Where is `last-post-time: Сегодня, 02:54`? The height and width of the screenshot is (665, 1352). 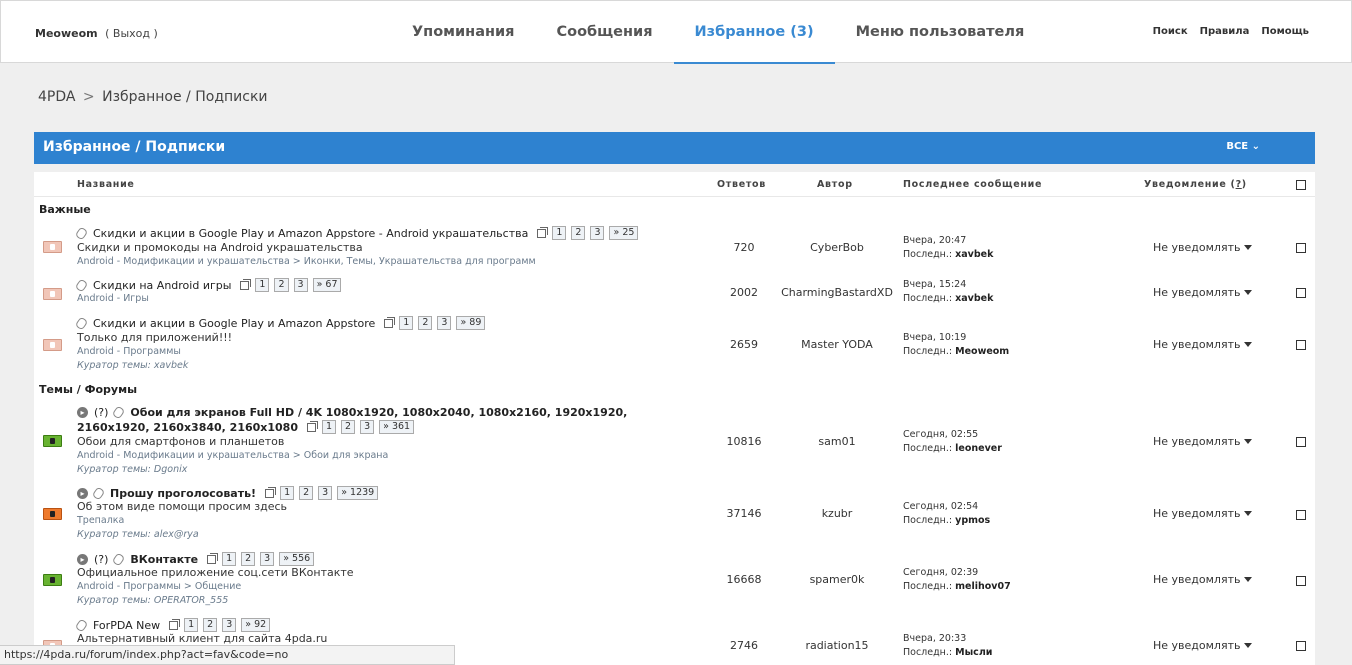
last-post-time: Сегодня, 02:54 is located at coordinates (940, 506).